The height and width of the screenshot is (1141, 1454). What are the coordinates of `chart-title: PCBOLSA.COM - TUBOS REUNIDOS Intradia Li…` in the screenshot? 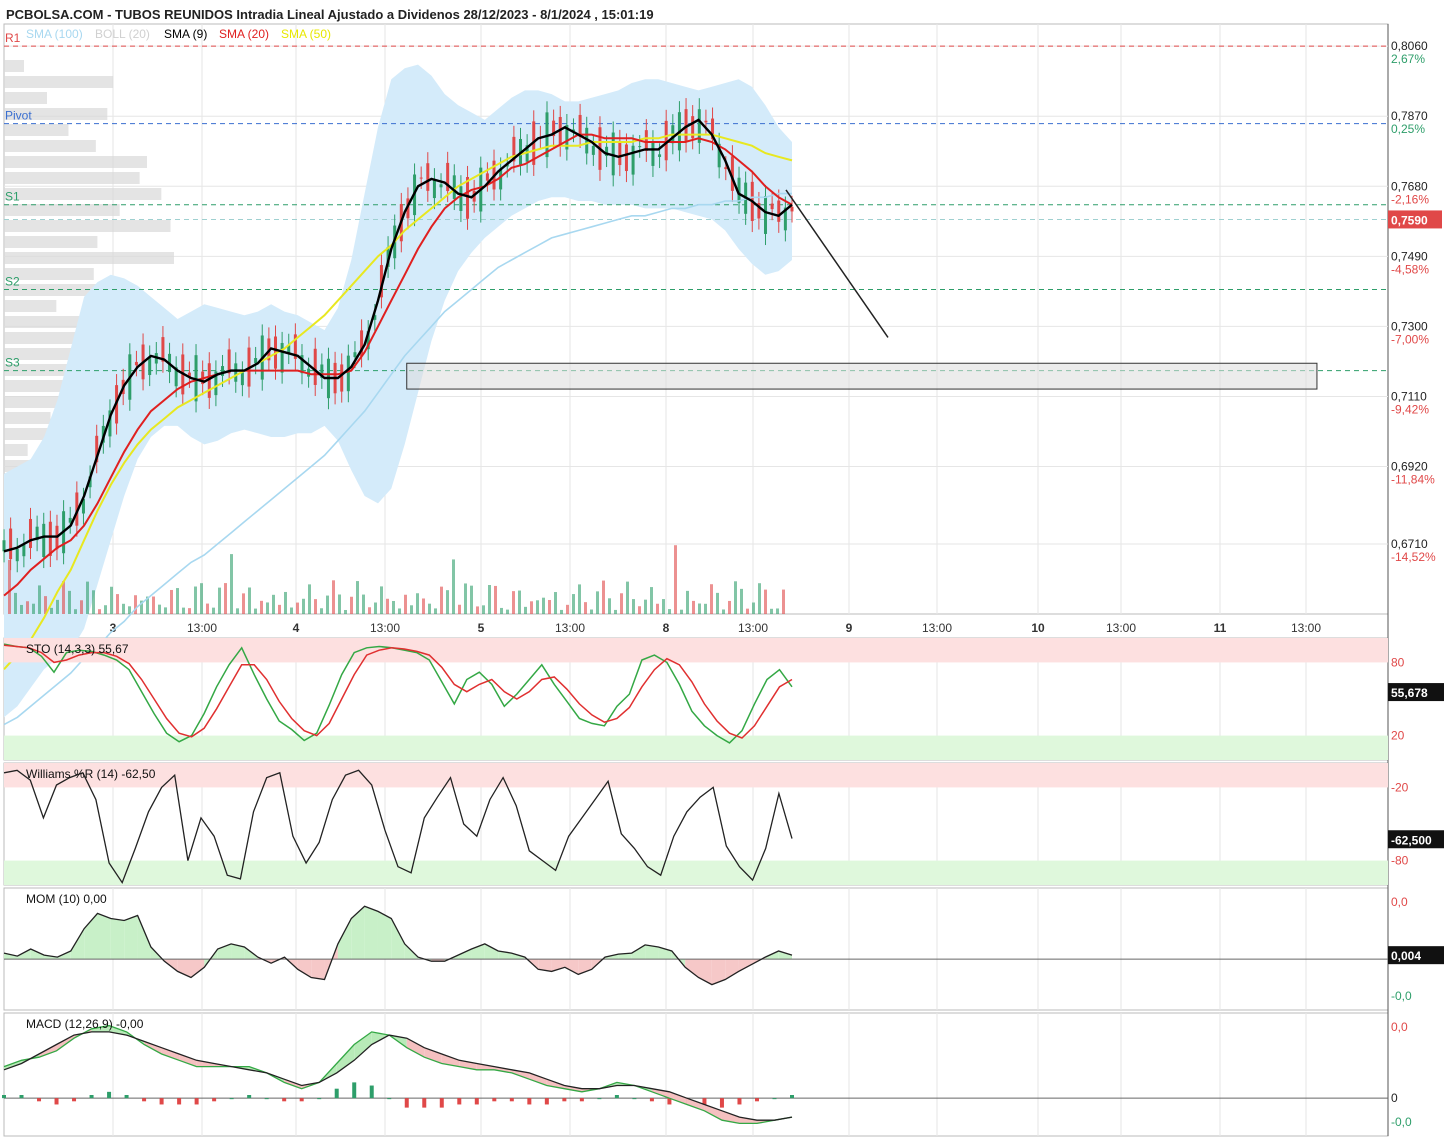 It's located at (330, 14).